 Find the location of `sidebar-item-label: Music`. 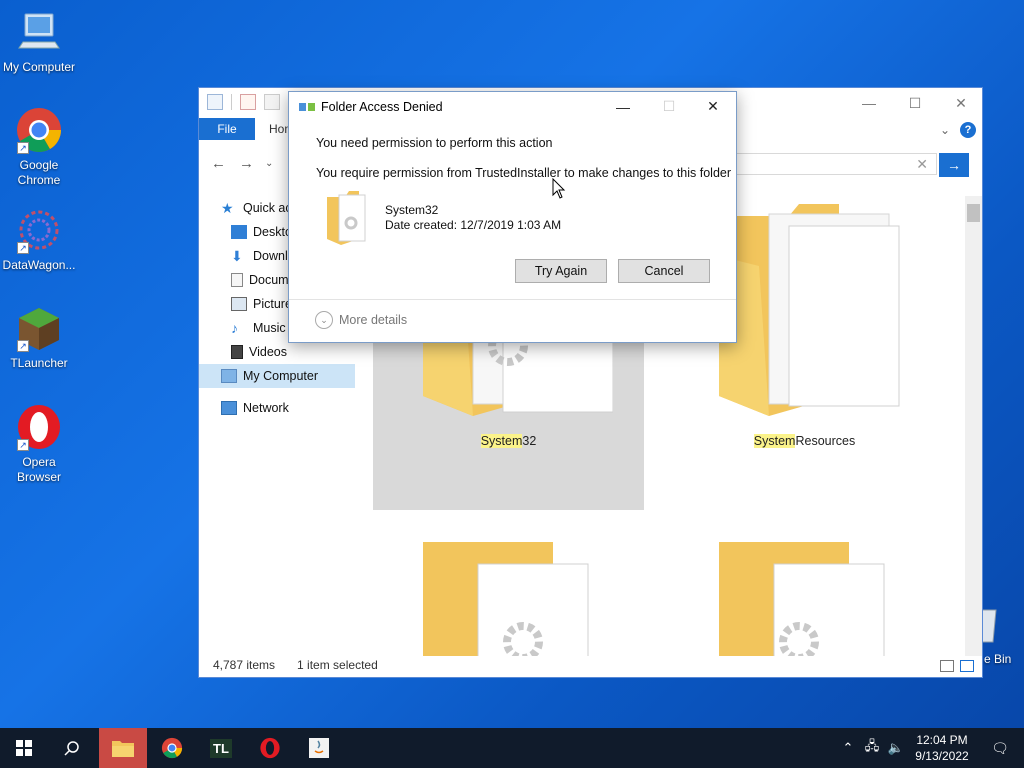

sidebar-item-label: Music is located at coordinates (269, 328).